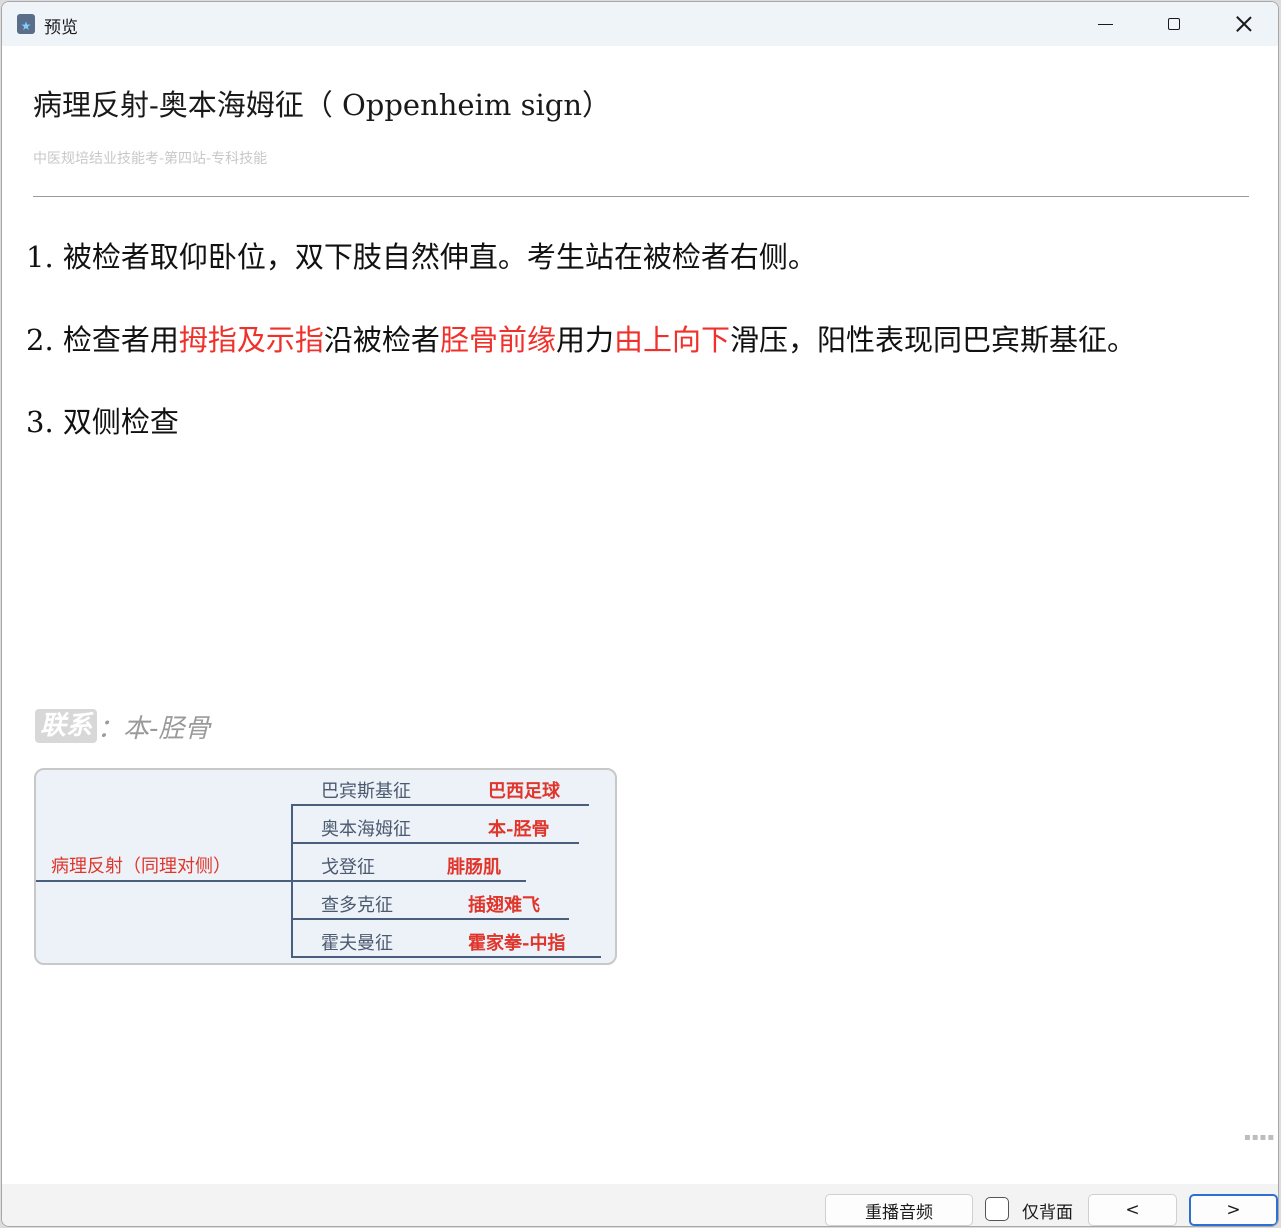  I want to click on step-highlight: 拇指及示指, so click(251, 340).